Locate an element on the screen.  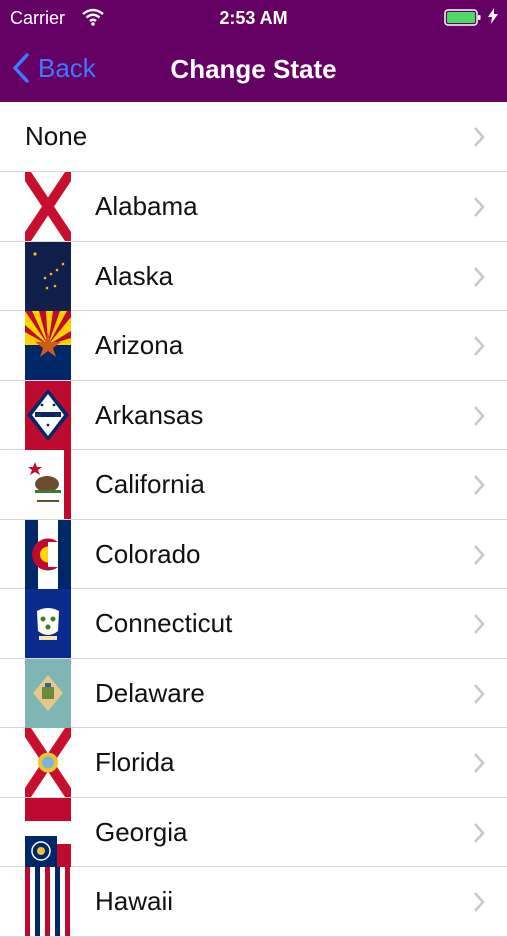
list-item-label: Alaska is located at coordinates (134, 275).